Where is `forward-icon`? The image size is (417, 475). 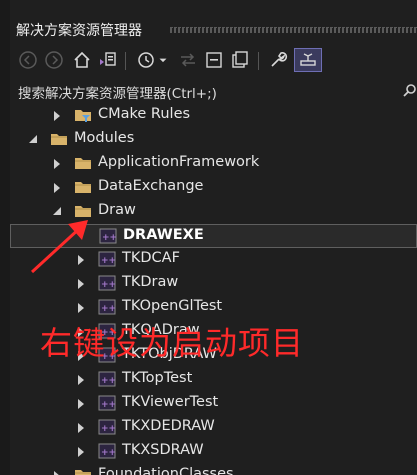 forward-icon is located at coordinates (54, 60).